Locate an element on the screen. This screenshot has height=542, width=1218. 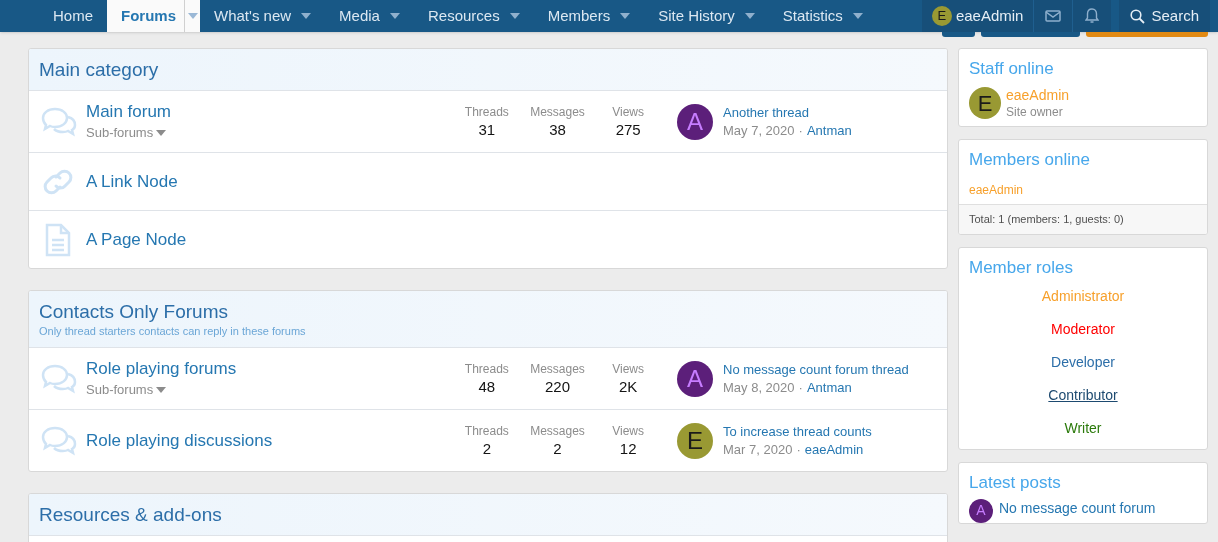
role-label: Contributor is located at coordinates (1083, 395).